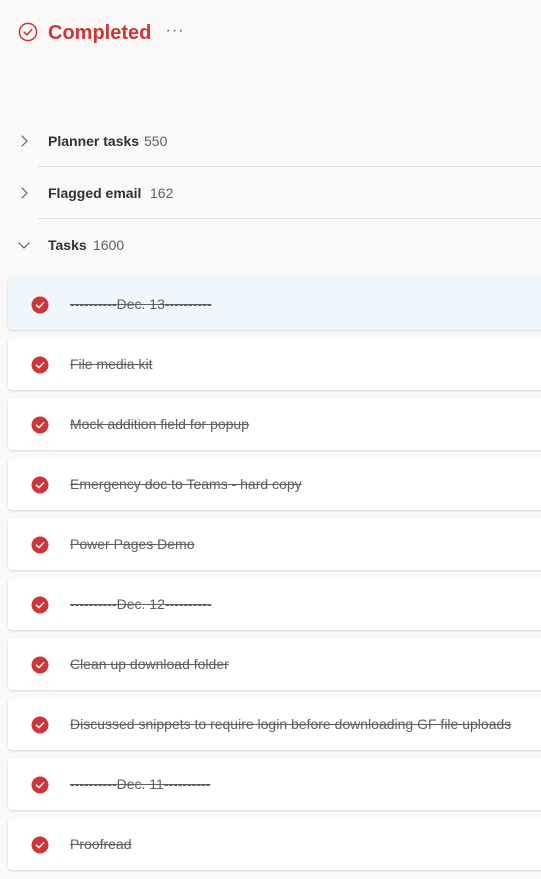  I want to click on task-title: ----------Dec. 11----------, so click(140, 784).